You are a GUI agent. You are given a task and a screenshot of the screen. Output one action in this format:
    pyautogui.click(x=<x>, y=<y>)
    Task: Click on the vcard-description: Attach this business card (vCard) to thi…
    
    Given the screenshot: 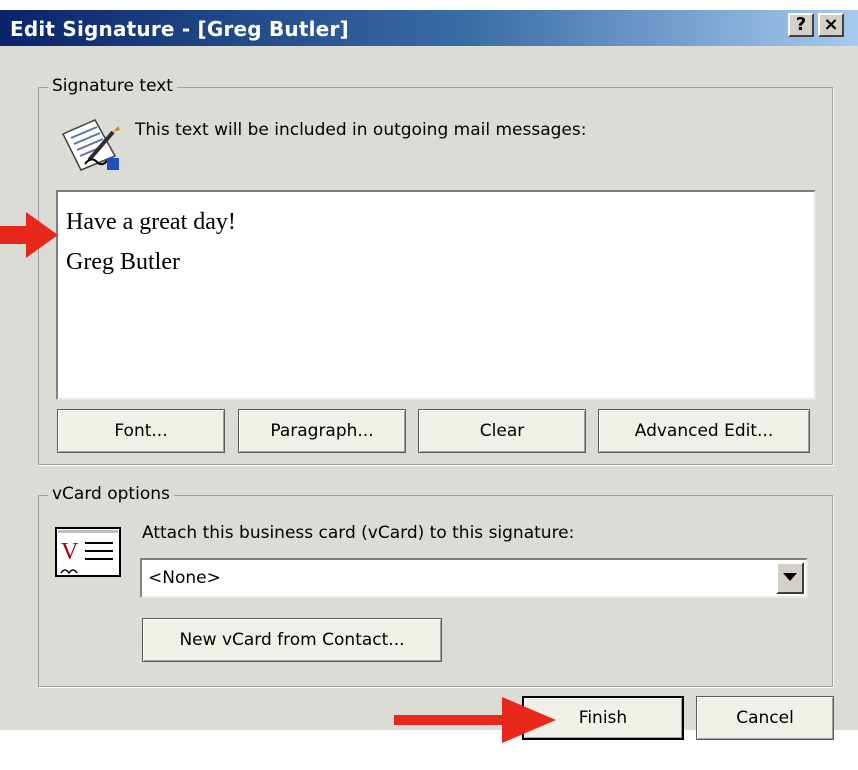 What is the action you would take?
    pyautogui.click(x=358, y=533)
    